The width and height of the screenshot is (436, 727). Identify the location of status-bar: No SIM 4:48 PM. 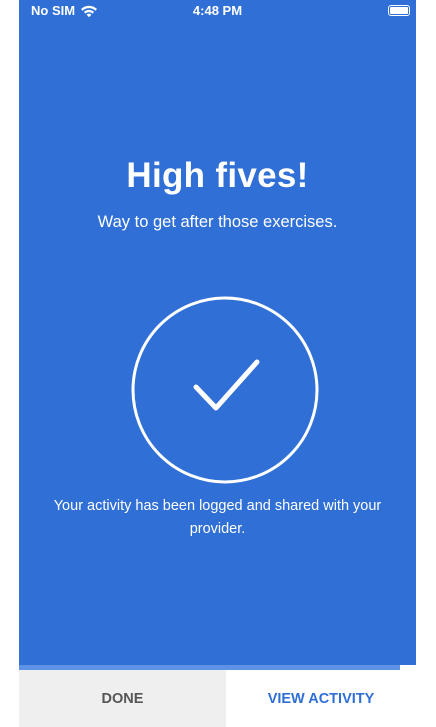
(217, 10).